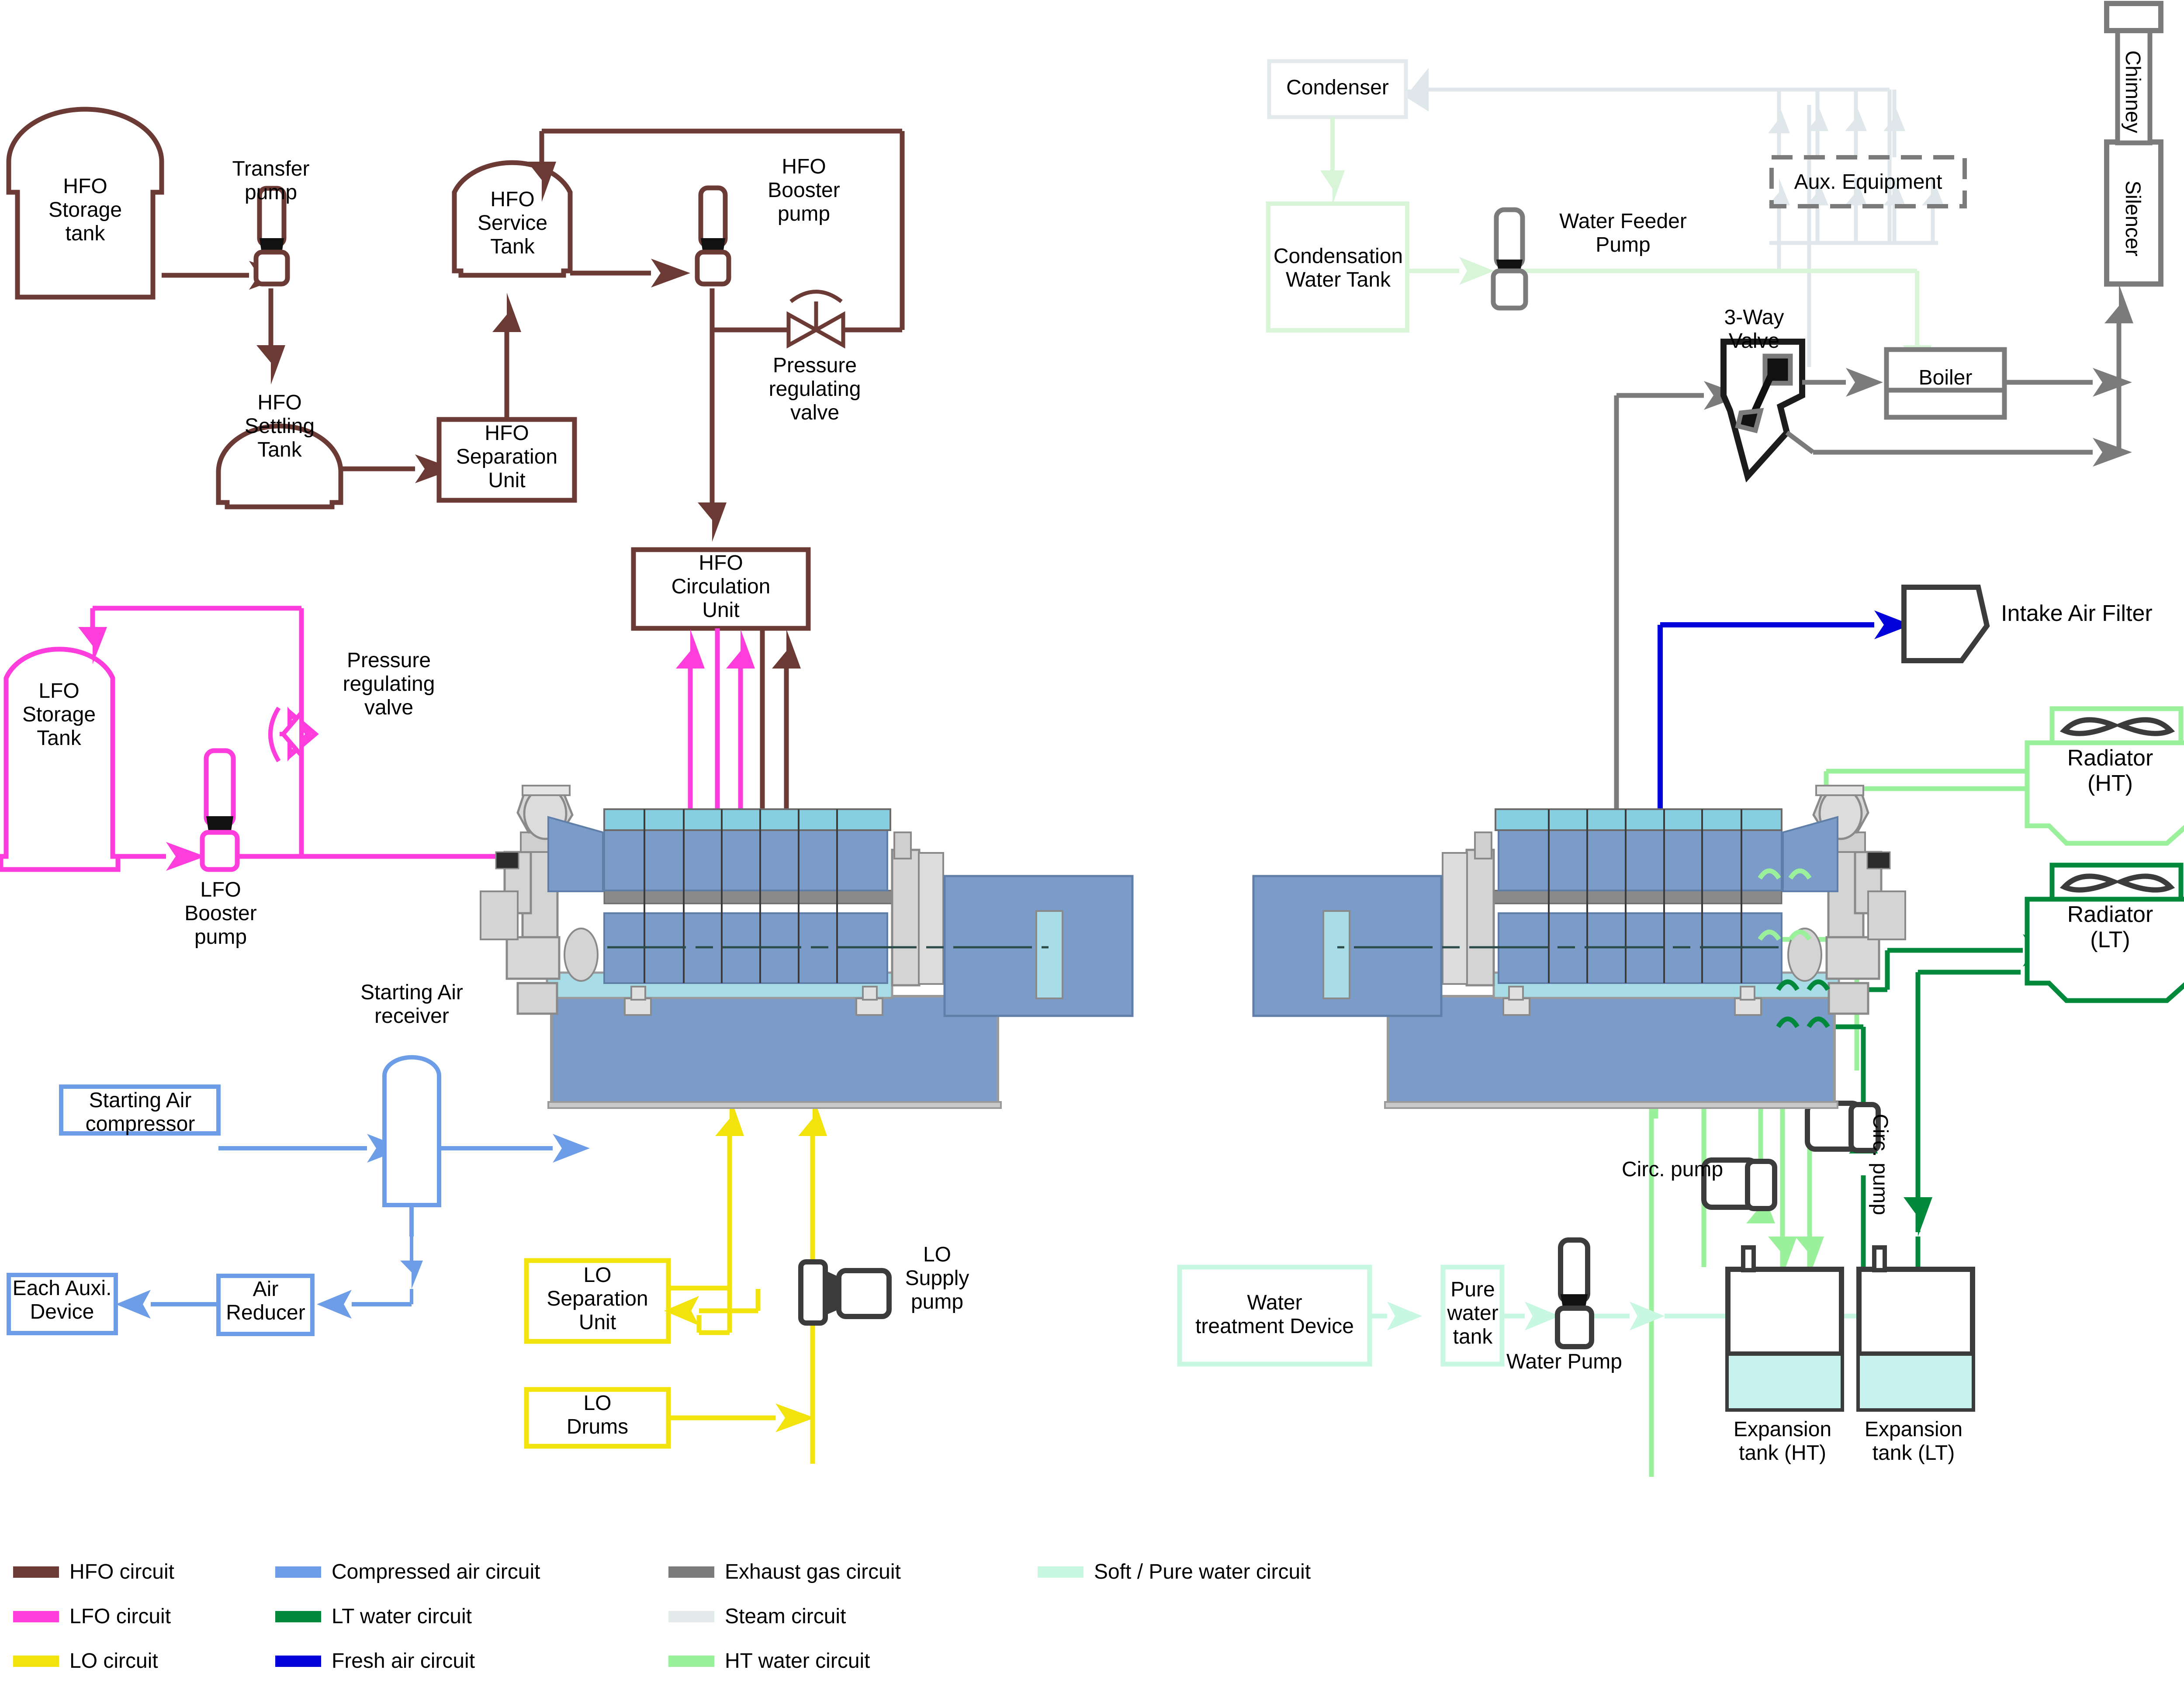 Image resolution: width=2184 pixels, height=1687 pixels. What do you see at coordinates (1782, 1441) in the screenshot?
I see `expansion-tank-ht-label: Expansion tank (HT)` at bounding box center [1782, 1441].